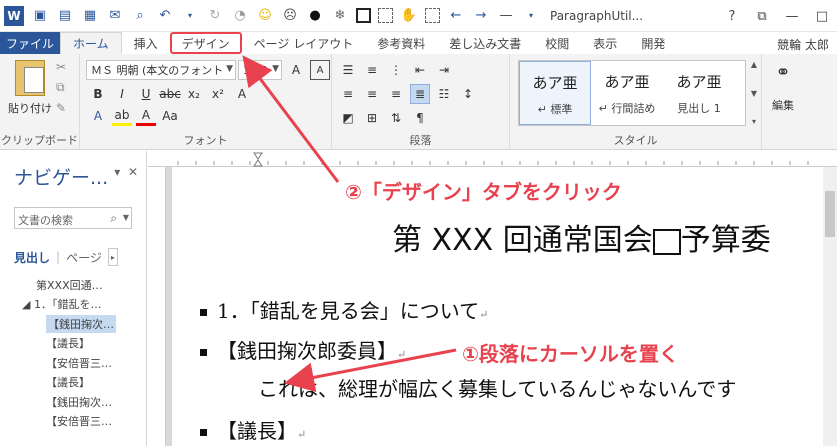  I want to click on highlight-icon: ab, so click(122, 116).